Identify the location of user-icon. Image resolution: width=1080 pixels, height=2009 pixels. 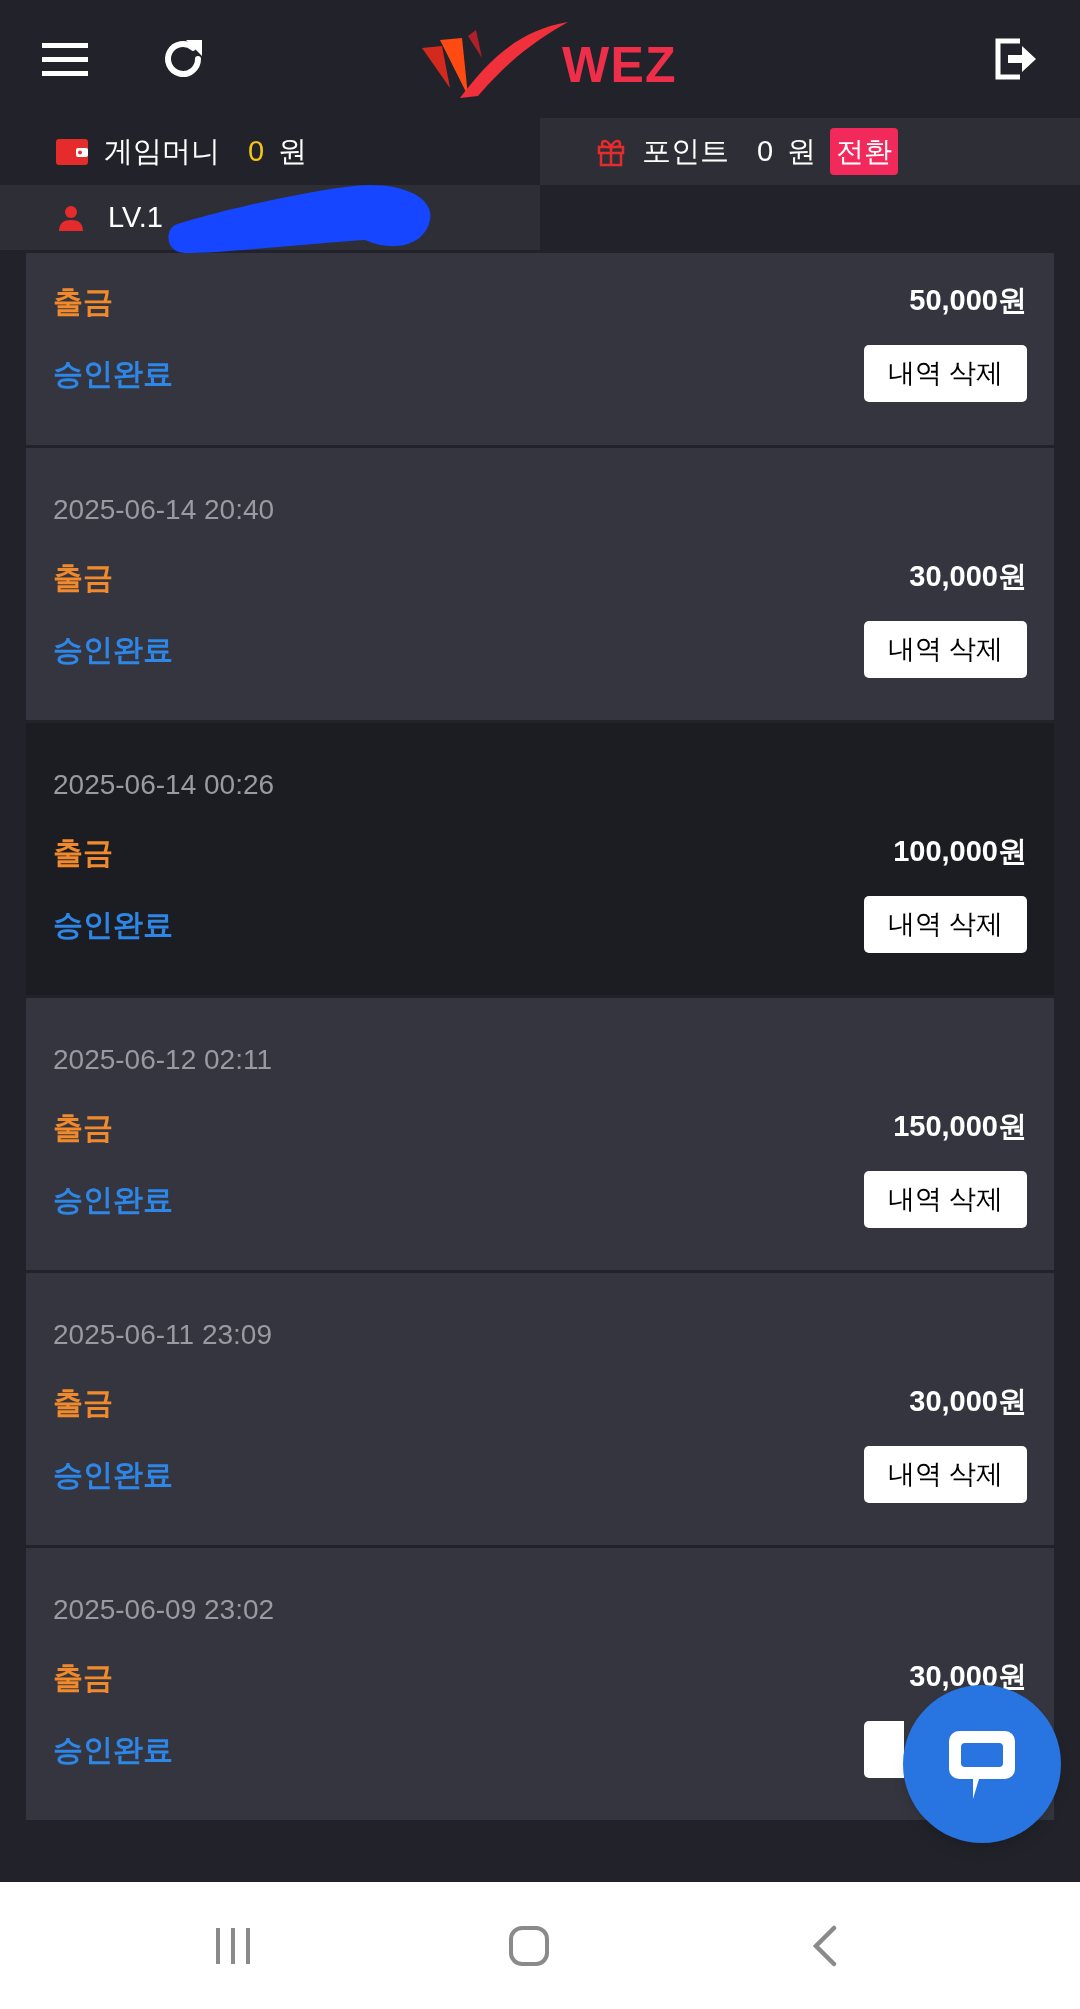
(71, 217).